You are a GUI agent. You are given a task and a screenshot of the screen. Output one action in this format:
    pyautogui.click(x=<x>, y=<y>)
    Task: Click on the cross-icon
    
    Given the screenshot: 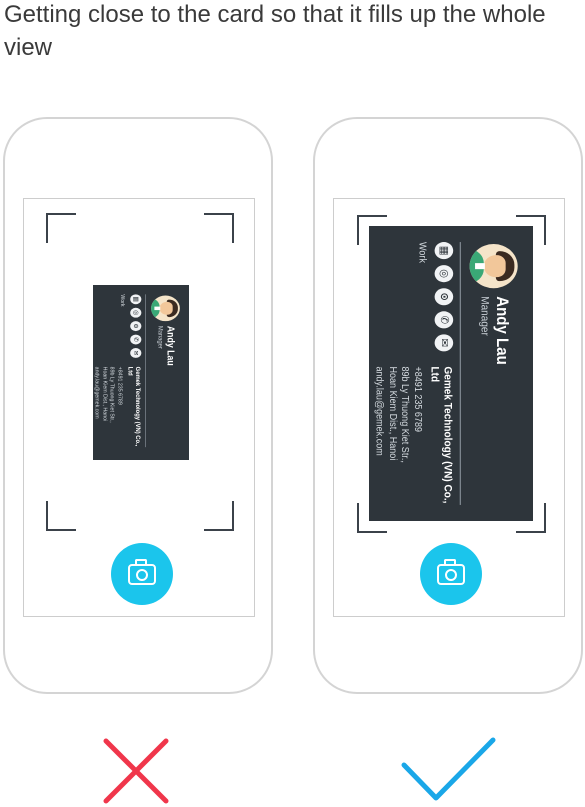 What is the action you would take?
    pyautogui.click(x=136, y=771)
    